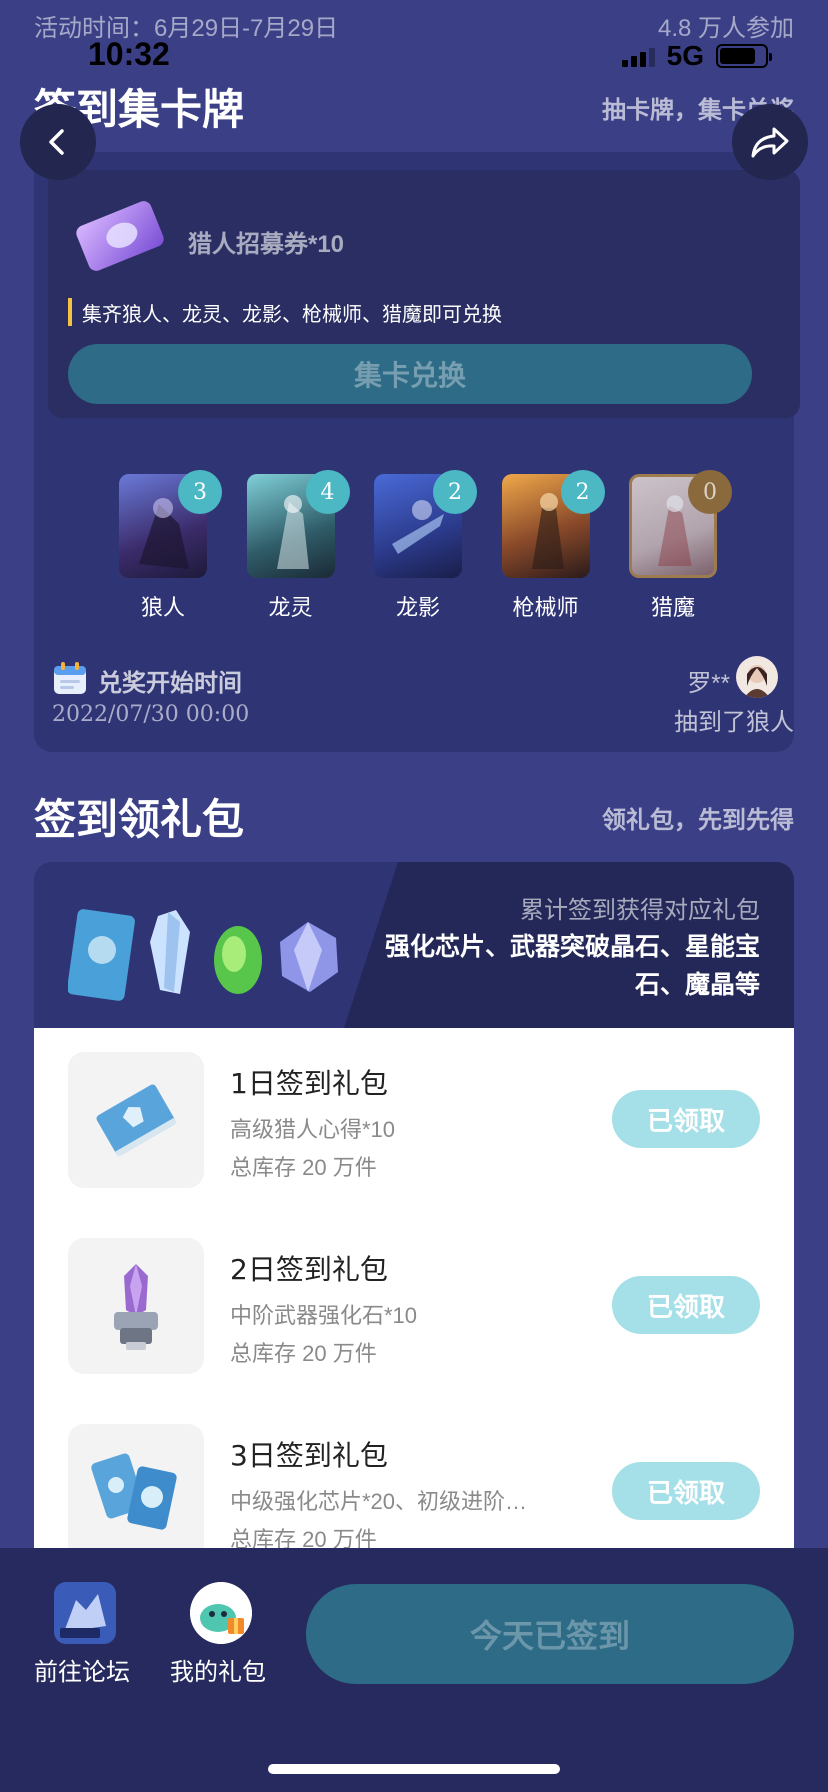  I want to click on list-item: 2日签到礼包 中阶武器强化石*10 总库存 20 万件 已领取, so click(414, 1294).